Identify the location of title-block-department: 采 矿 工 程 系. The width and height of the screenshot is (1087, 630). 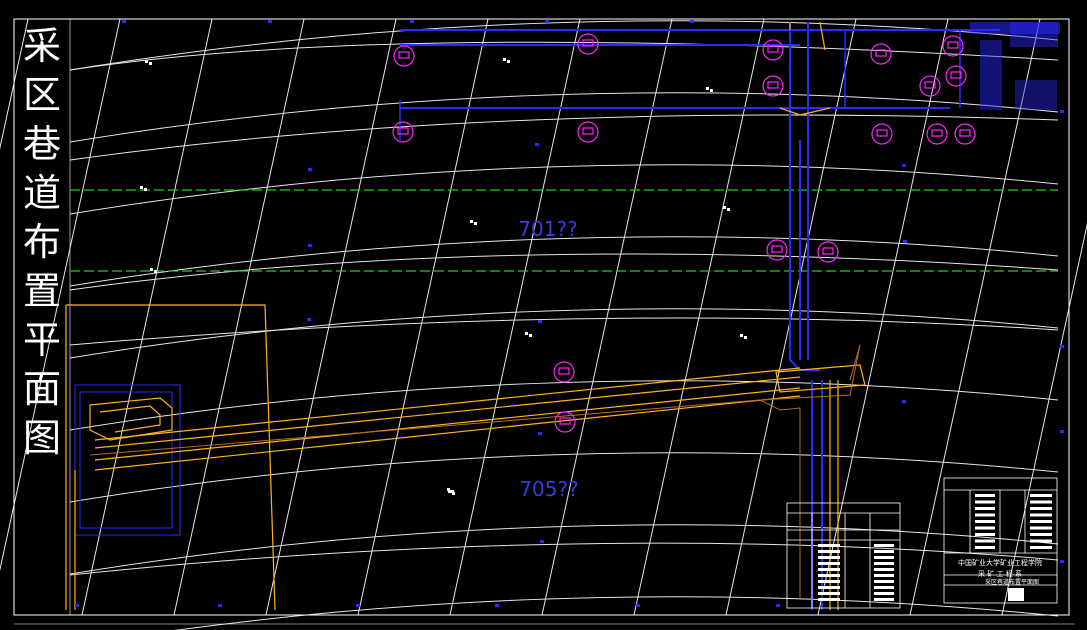
(1000, 573).